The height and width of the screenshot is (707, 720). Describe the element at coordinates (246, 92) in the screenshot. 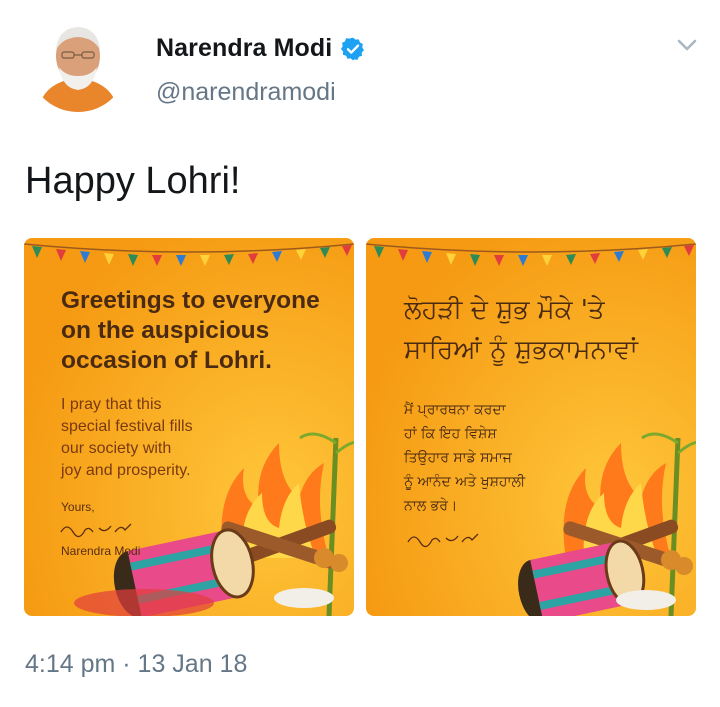

I see `author-handle: @narendramodi` at that location.